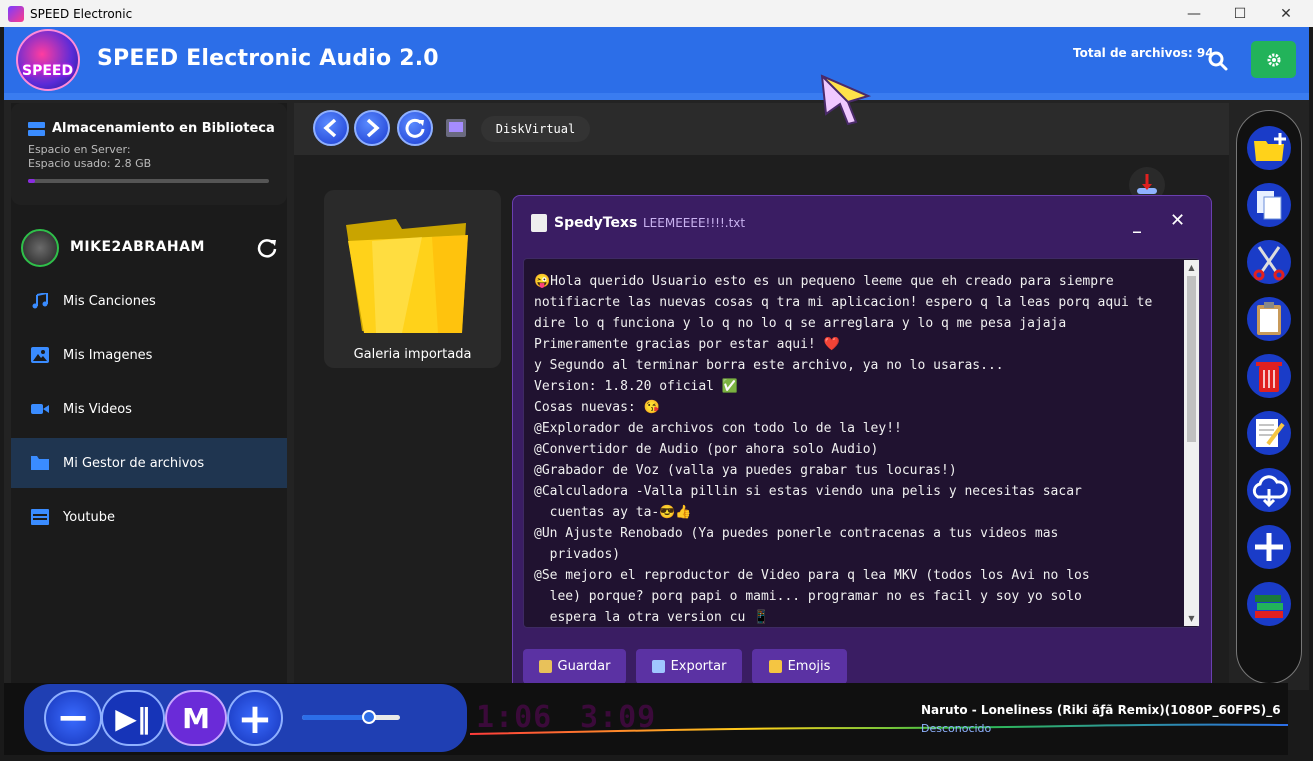  I want to click on copy-icon, so click(1269, 205).